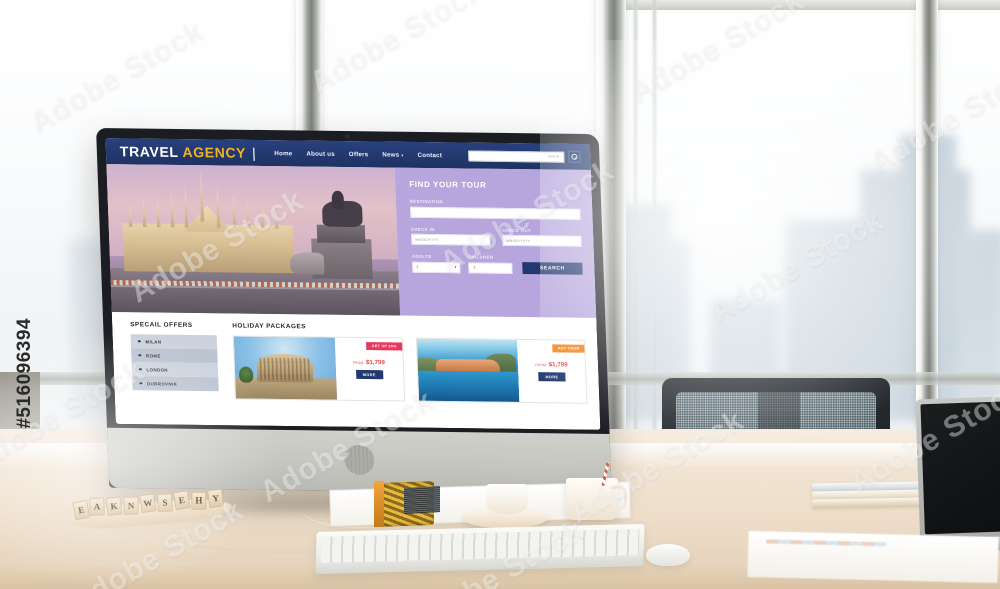 The image size is (1000, 589). What do you see at coordinates (148, 503) in the screenshot?
I see `letter-block: W` at bounding box center [148, 503].